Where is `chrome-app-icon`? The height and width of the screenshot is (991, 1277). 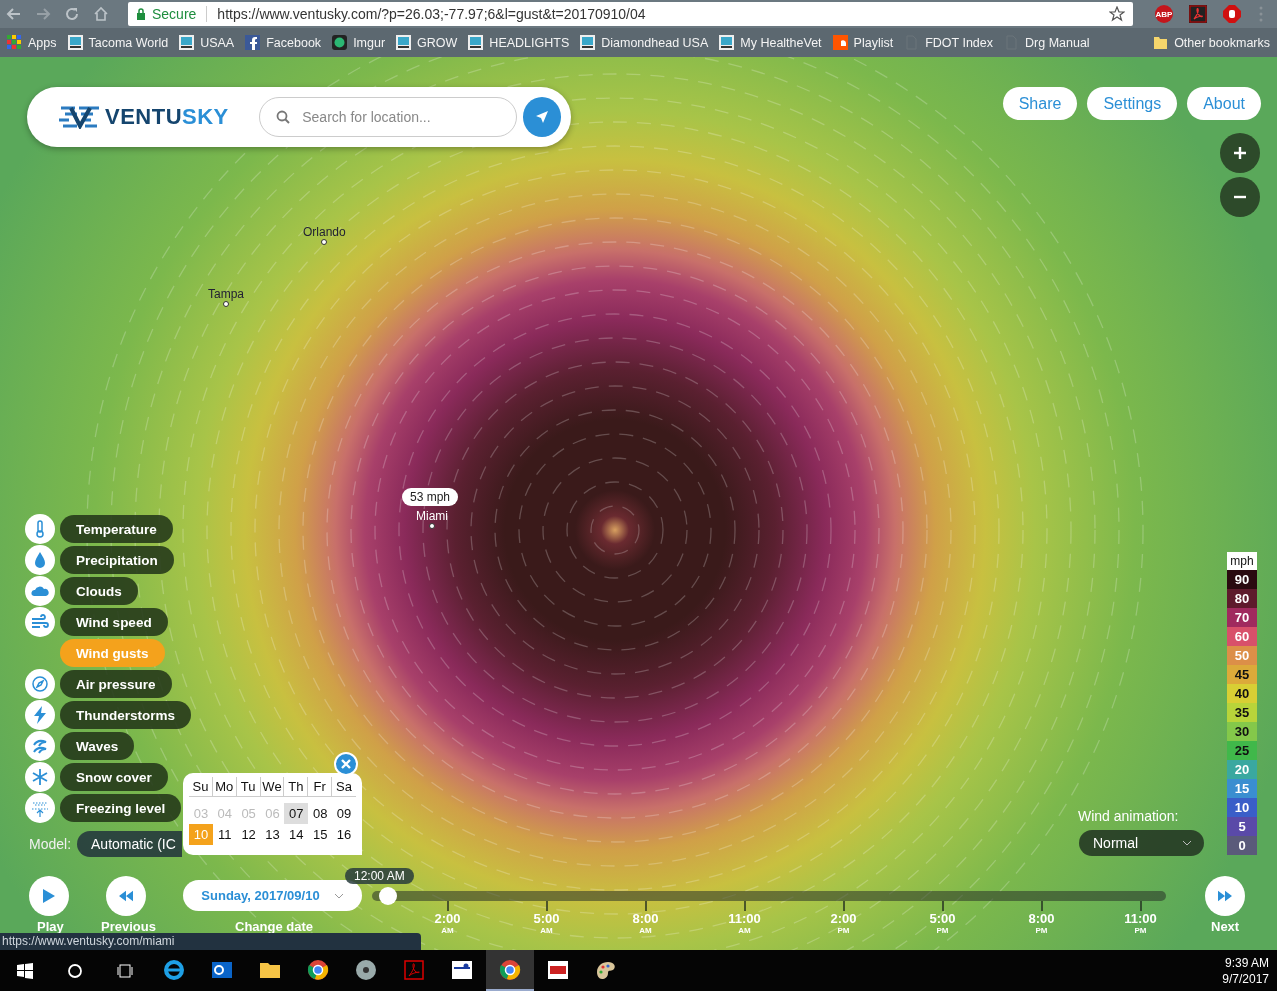 chrome-app-icon is located at coordinates (510, 970).